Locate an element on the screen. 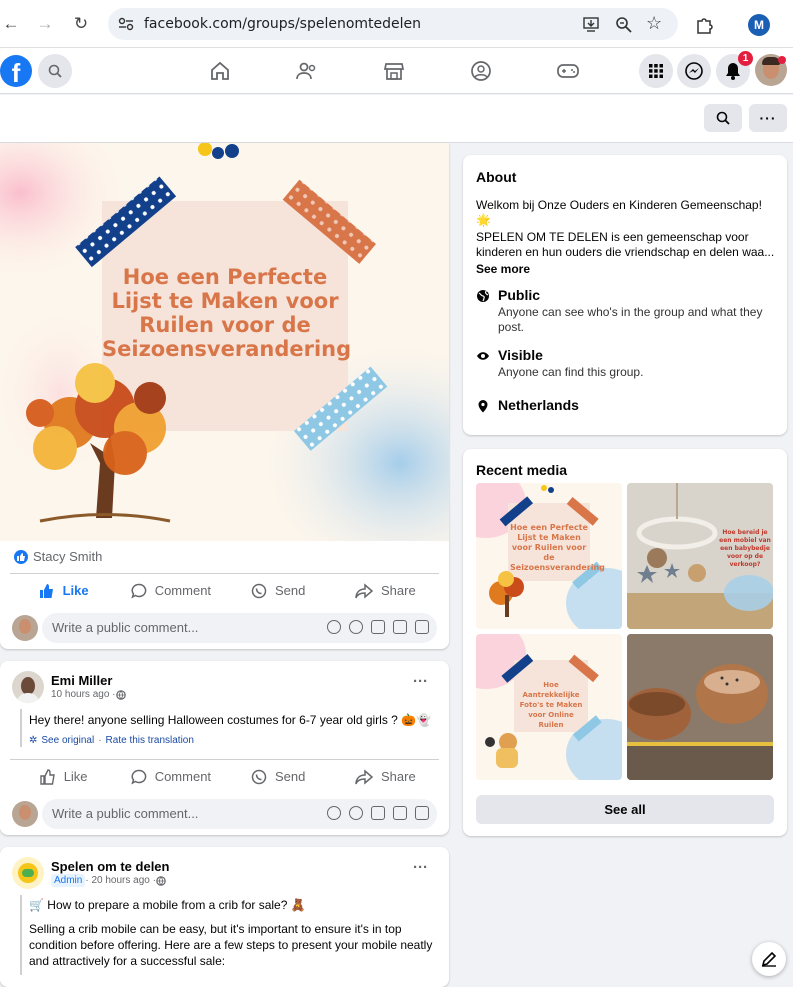 The height and width of the screenshot is (987, 793). see-original-link: See original is located at coordinates (67, 740).